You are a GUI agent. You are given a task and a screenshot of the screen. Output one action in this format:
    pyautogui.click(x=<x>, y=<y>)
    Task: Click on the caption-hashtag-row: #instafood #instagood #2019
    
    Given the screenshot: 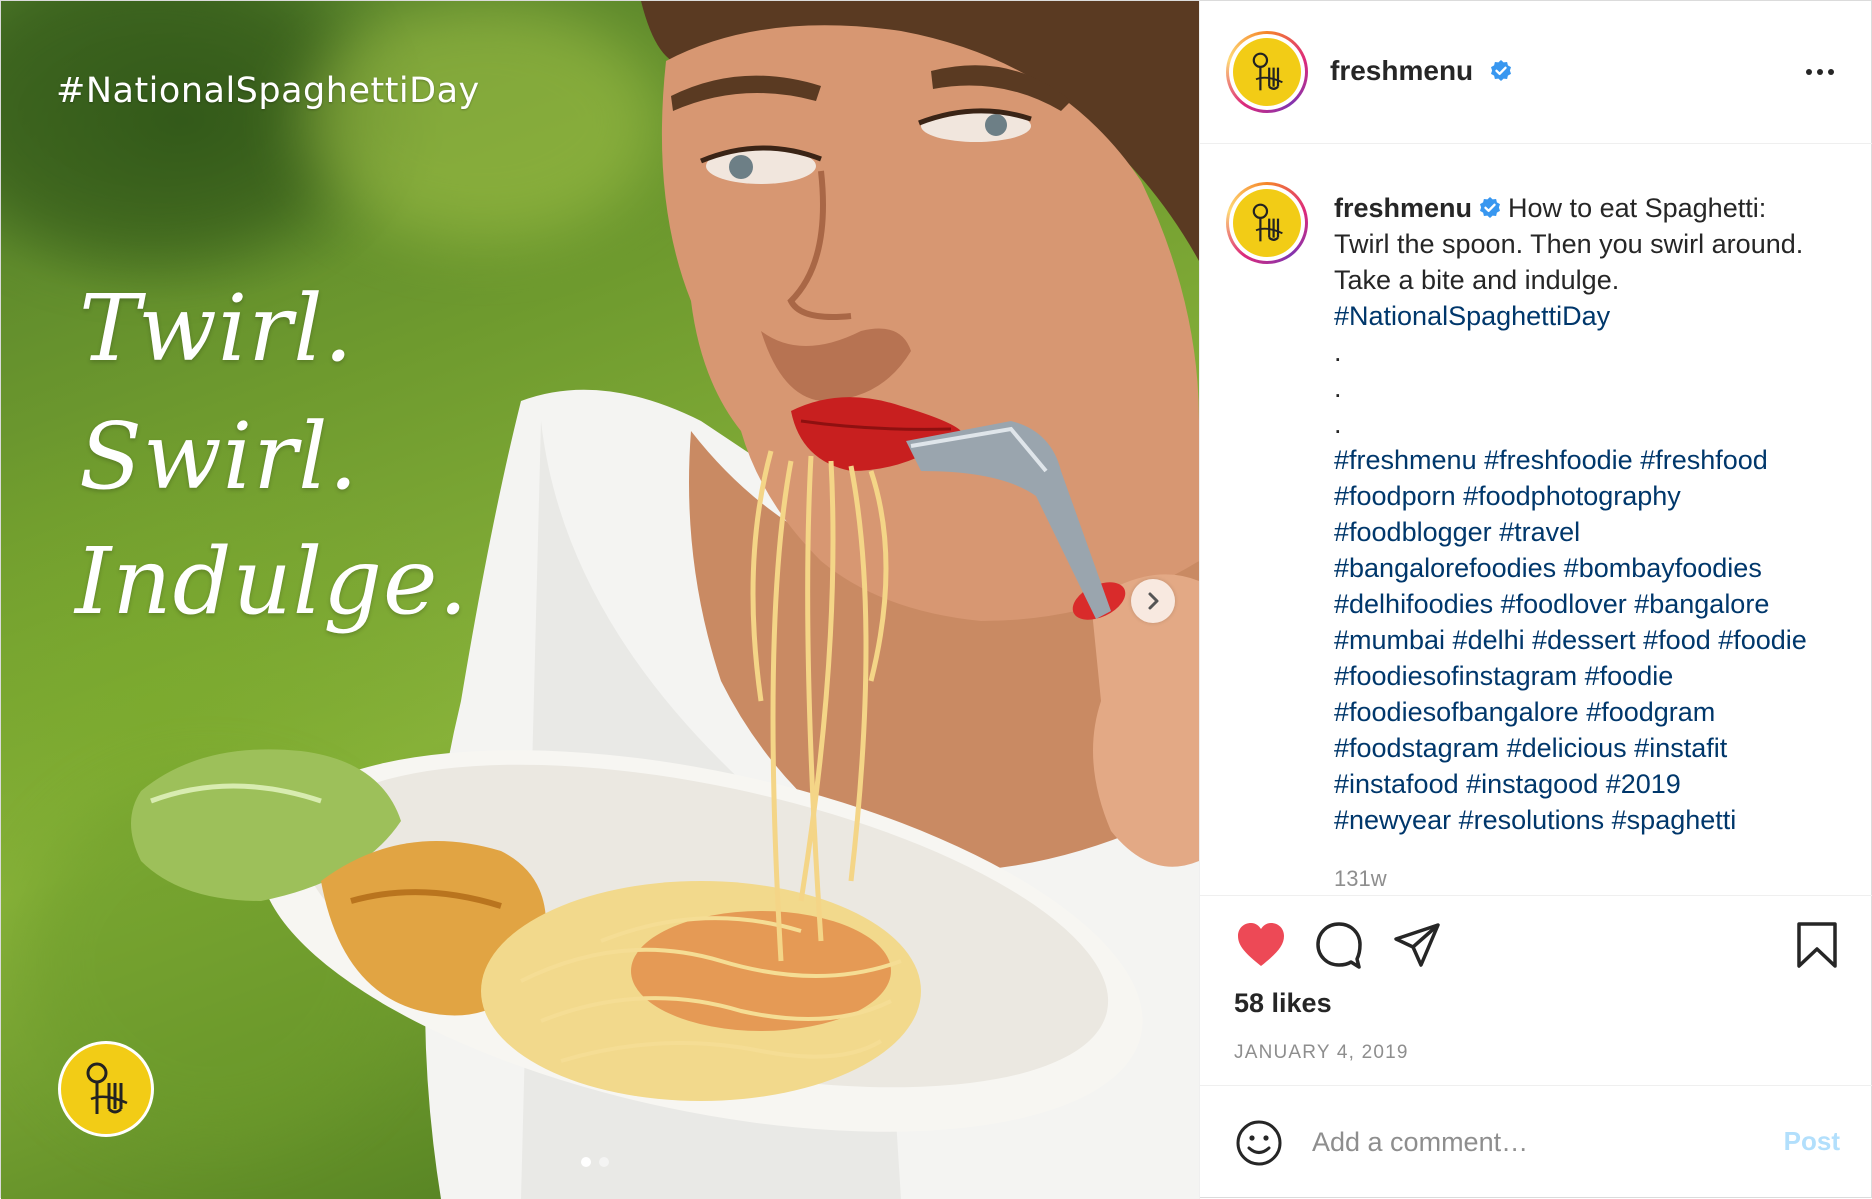 What is the action you would take?
    pyautogui.click(x=1594, y=784)
    